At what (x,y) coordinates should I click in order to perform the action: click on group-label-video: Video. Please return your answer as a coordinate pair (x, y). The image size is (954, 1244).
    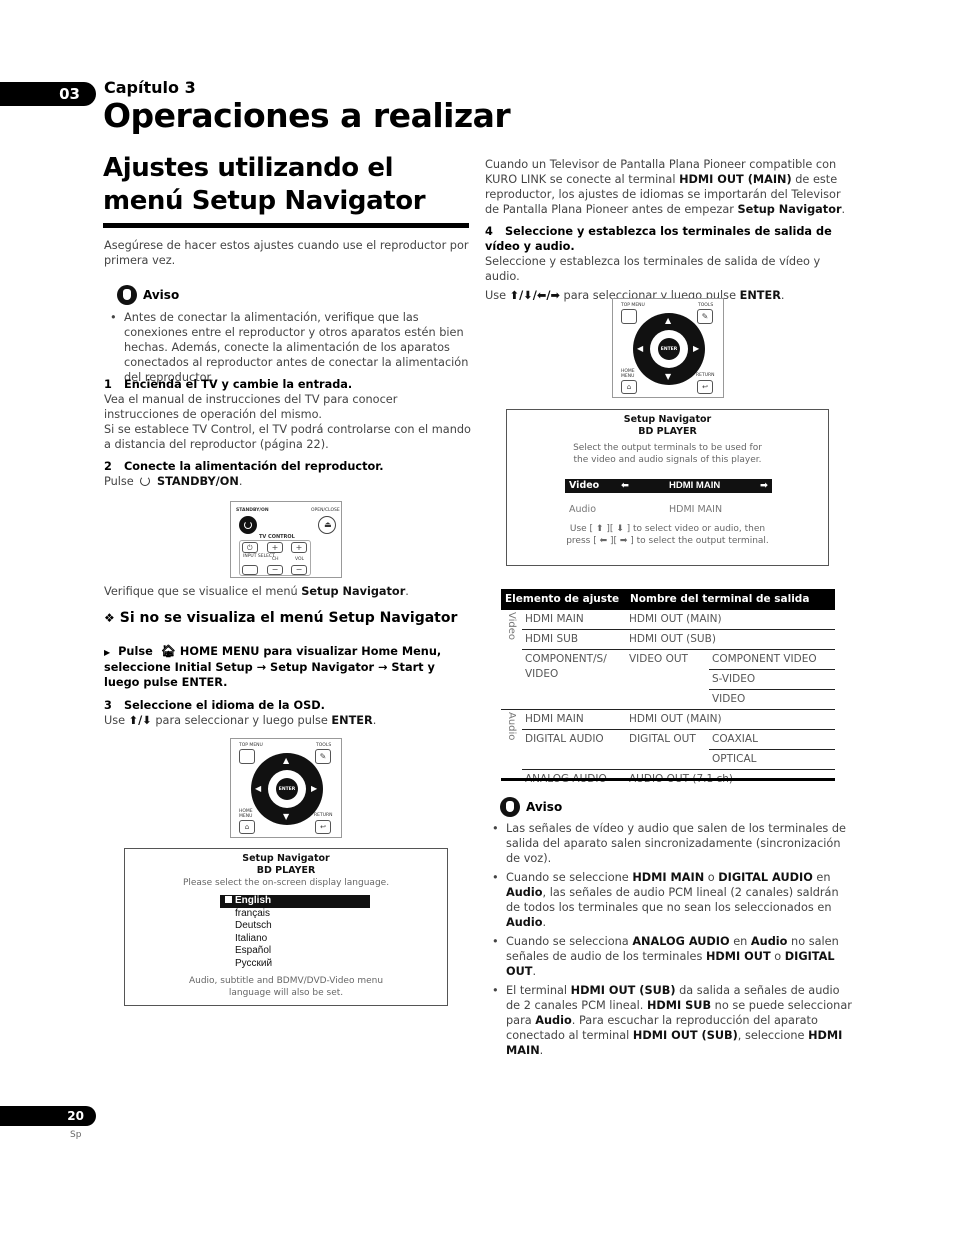
    Looking at the image, I should click on (511, 660).